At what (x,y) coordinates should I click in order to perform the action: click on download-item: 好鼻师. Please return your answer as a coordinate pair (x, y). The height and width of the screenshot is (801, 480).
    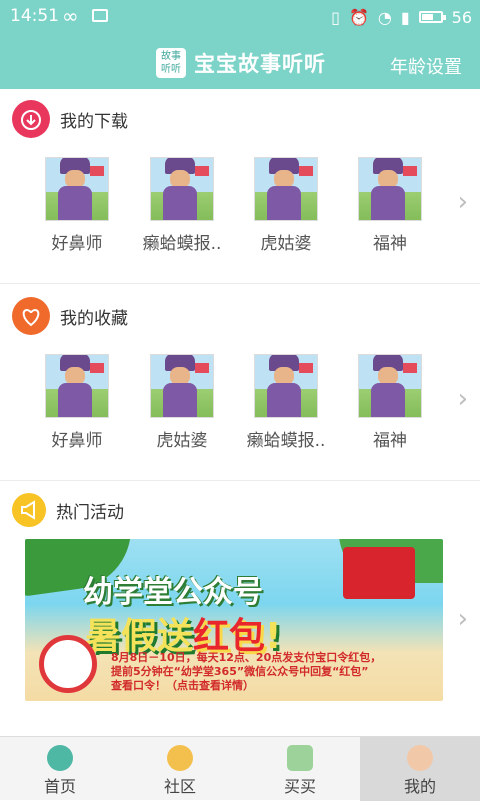
    Looking at the image, I should click on (77, 205).